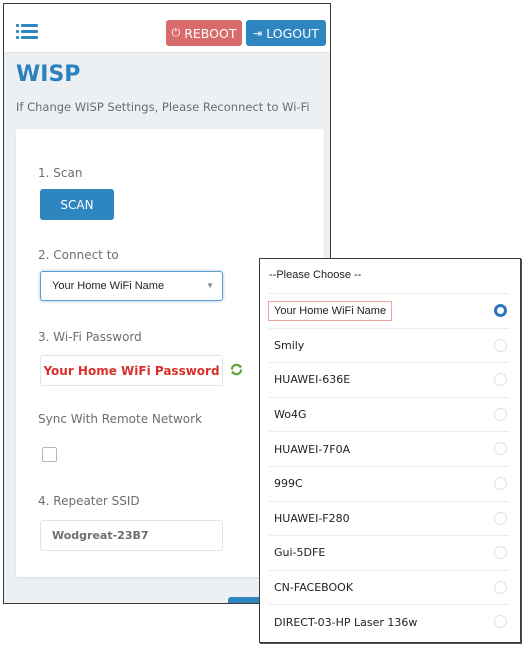  I want to click on dropdown-option: Gui-5DFE, so click(389, 552).